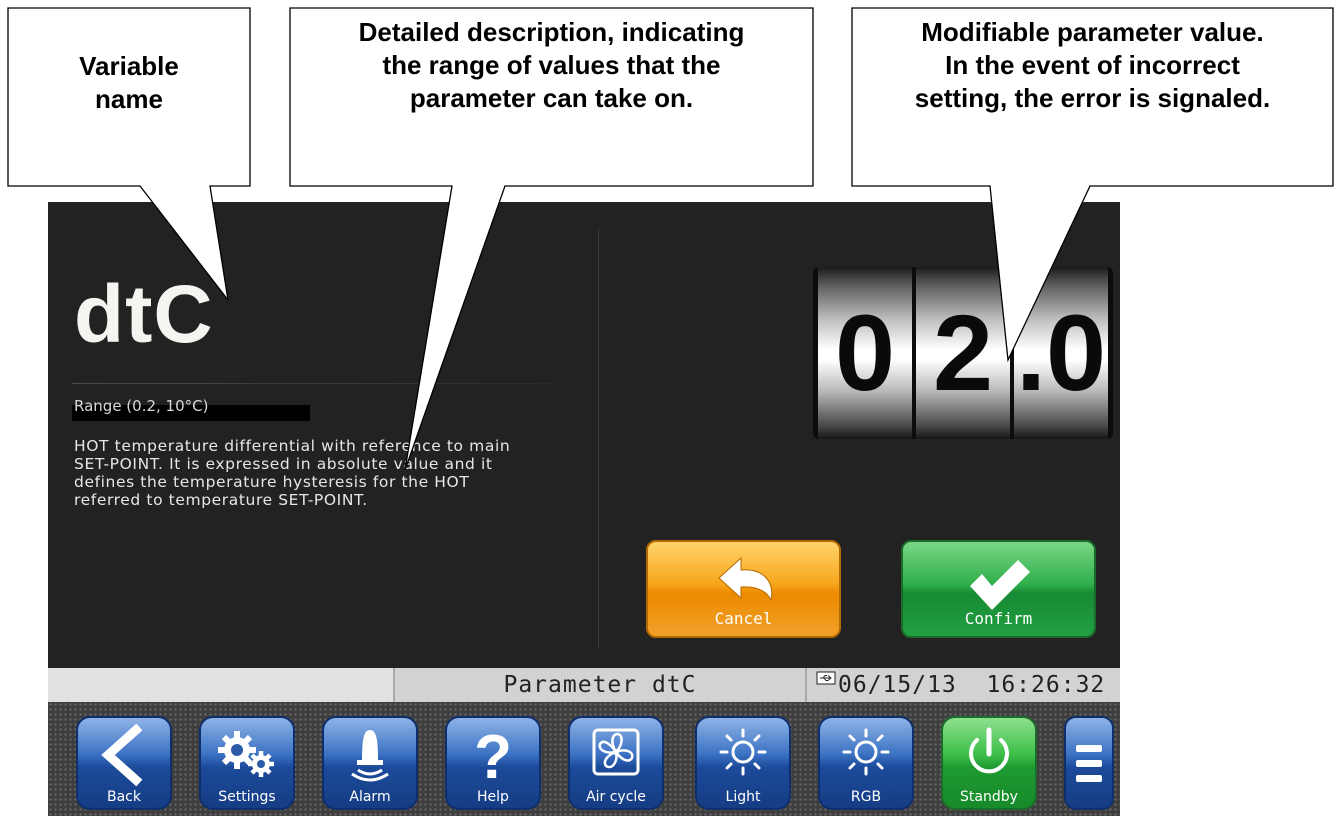 The height and width of the screenshot is (816, 1335). What do you see at coordinates (989, 797) in the screenshot?
I see `standby-label: Standby` at bounding box center [989, 797].